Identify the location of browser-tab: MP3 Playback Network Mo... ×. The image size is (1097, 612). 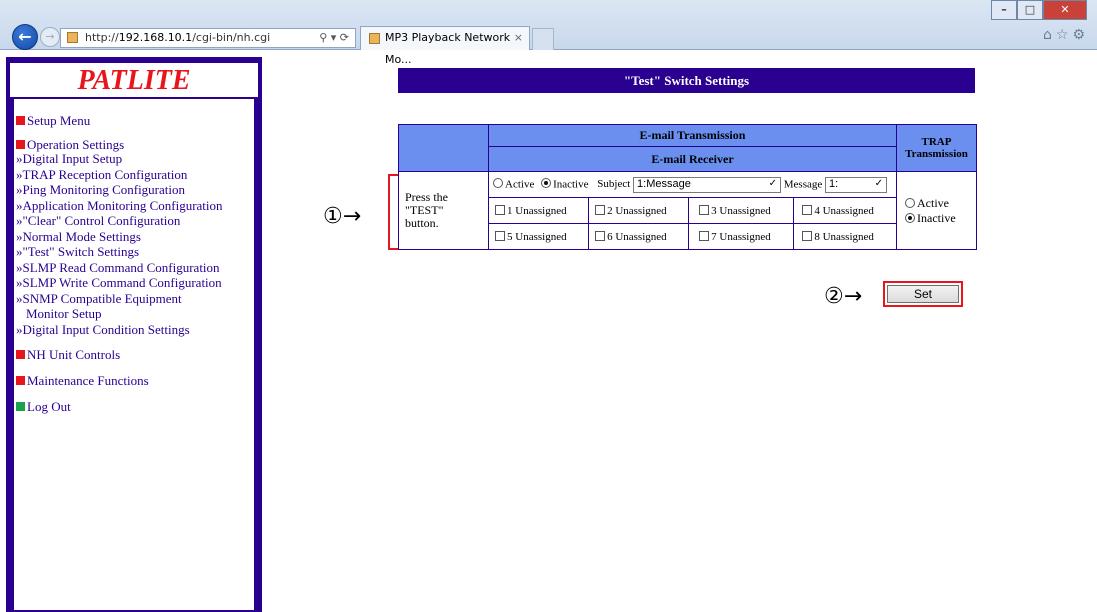
(445, 46).